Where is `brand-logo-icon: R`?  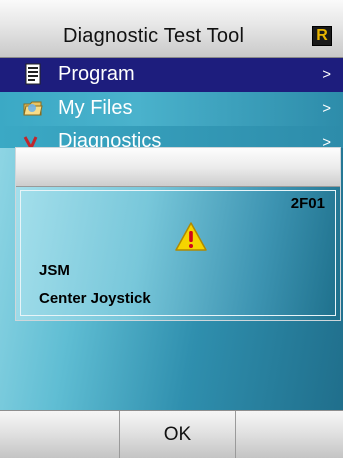 brand-logo-icon: R is located at coordinates (322, 36).